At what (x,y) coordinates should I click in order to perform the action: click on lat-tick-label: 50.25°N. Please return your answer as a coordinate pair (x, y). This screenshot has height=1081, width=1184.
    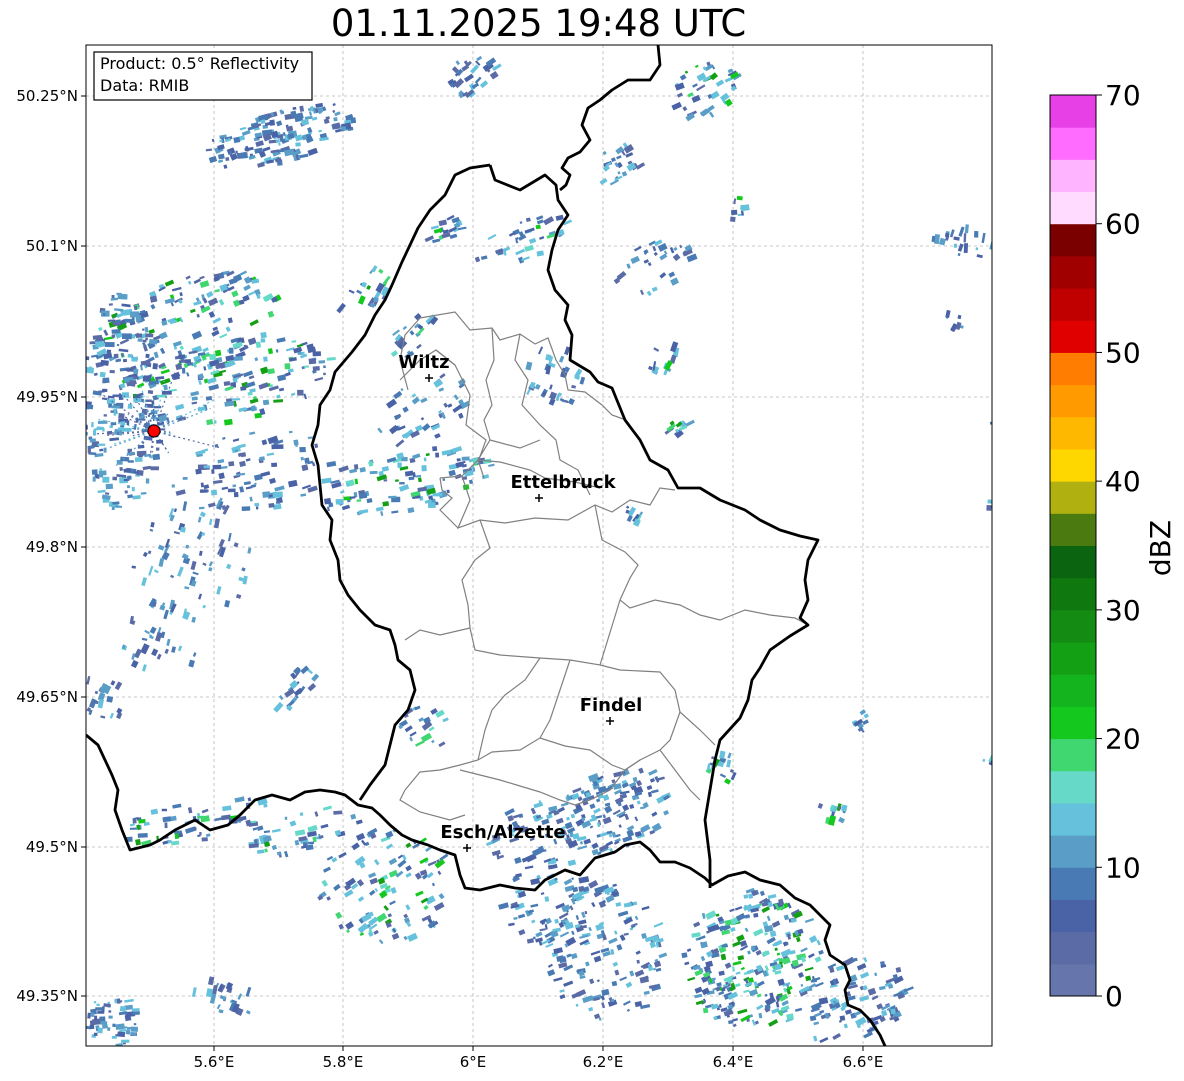
    Looking at the image, I should click on (47, 96).